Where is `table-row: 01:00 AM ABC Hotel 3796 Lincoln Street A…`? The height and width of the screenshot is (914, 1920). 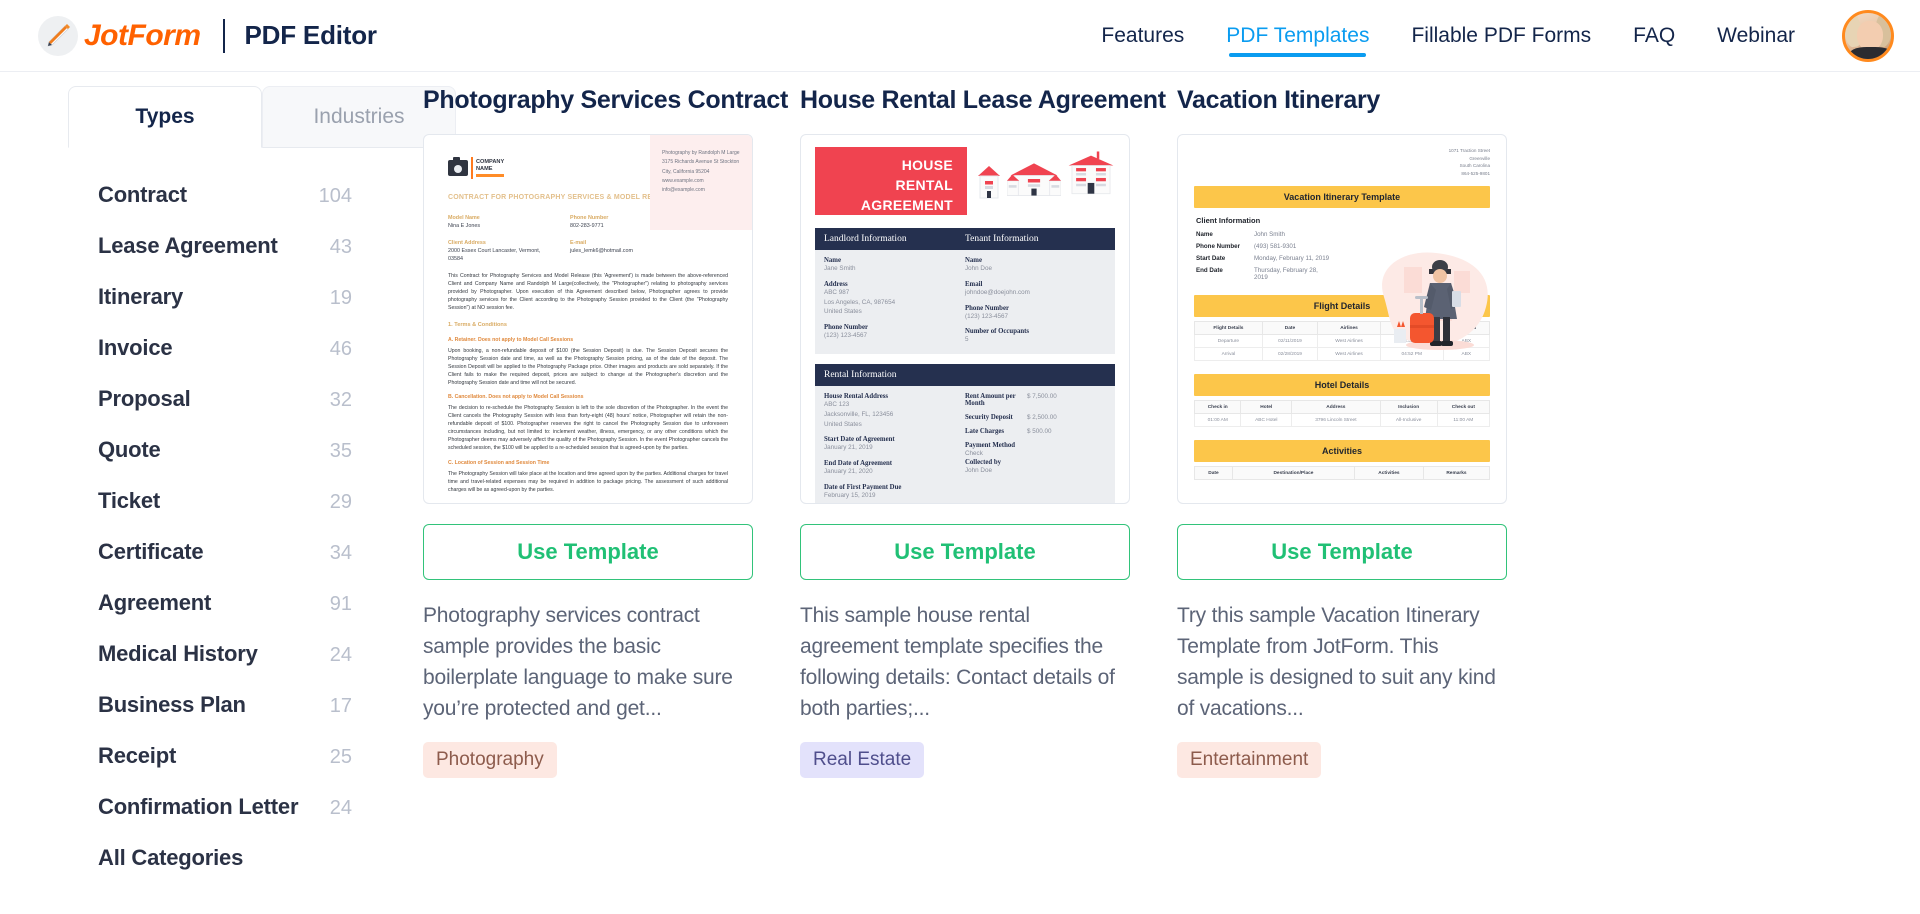 table-row: 01:00 AM ABC Hotel 3796 Lincoln Street A… is located at coordinates (1342, 420).